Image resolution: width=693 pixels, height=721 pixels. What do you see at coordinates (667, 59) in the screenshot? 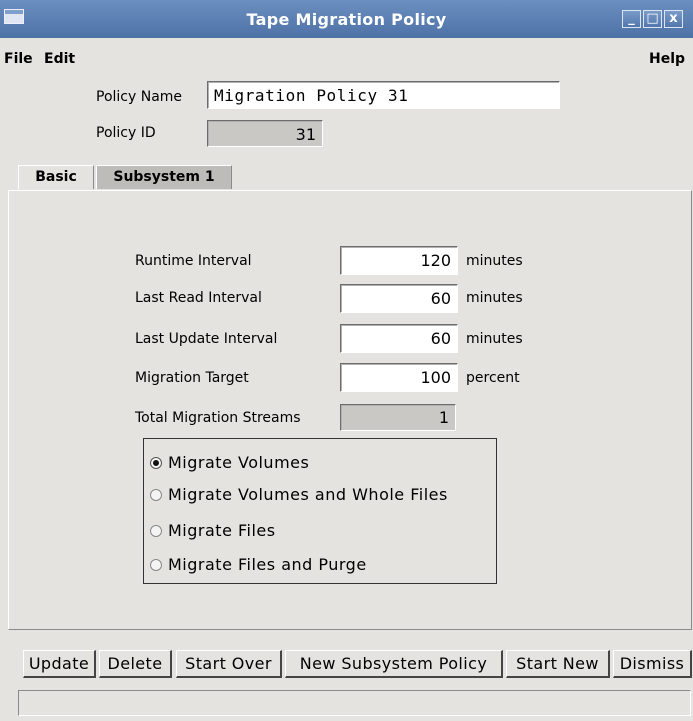
I see `menu-help: Help` at bounding box center [667, 59].